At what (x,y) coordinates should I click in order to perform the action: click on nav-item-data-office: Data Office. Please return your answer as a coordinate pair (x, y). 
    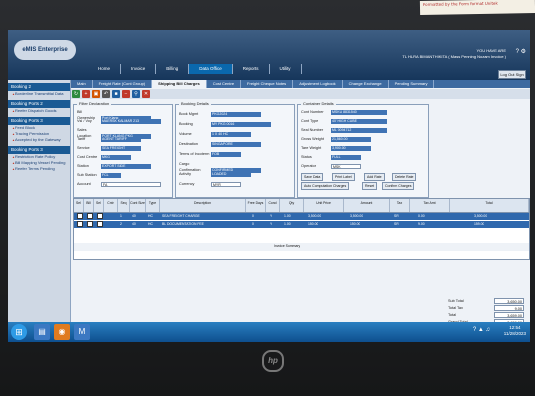
    Looking at the image, I should click on (211, 69).